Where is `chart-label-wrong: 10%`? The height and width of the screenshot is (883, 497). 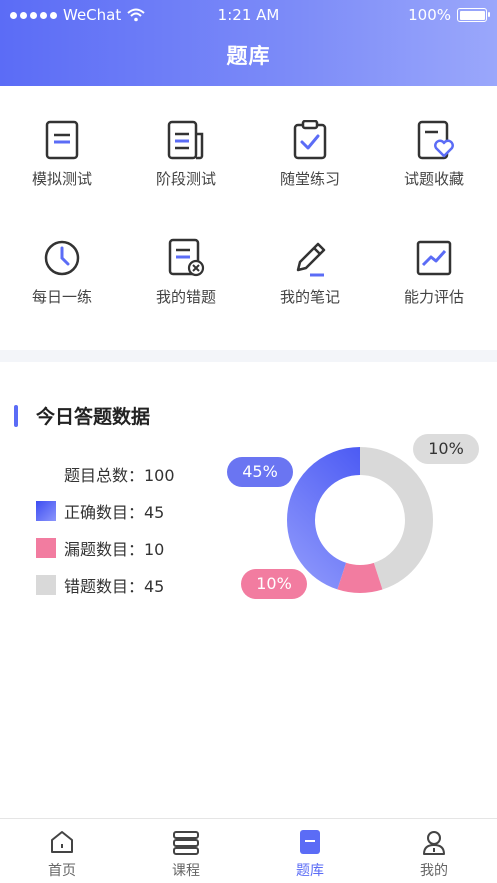
chart-label-wrong: 10% is located at coordinates (446, 449).